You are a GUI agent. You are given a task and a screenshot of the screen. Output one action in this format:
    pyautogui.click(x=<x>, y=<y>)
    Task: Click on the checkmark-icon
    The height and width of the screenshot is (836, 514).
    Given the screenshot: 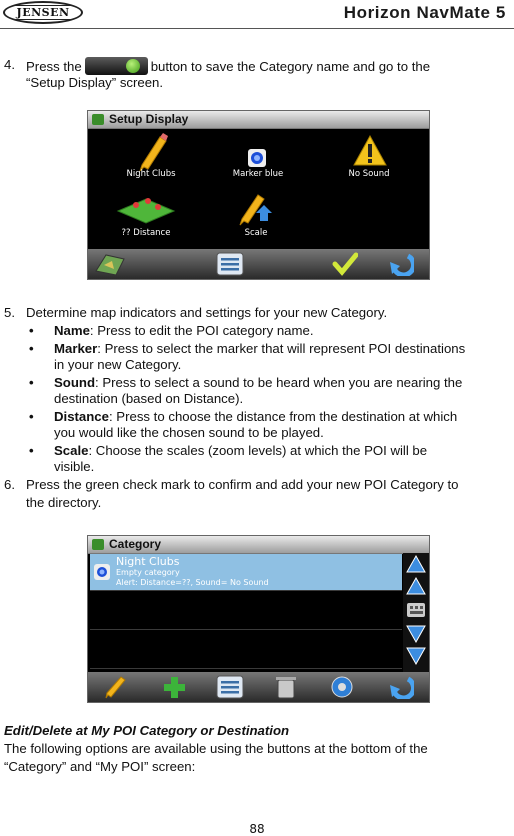 What is the action you would take?
    pyautogui.click(x=345, y=264)
    